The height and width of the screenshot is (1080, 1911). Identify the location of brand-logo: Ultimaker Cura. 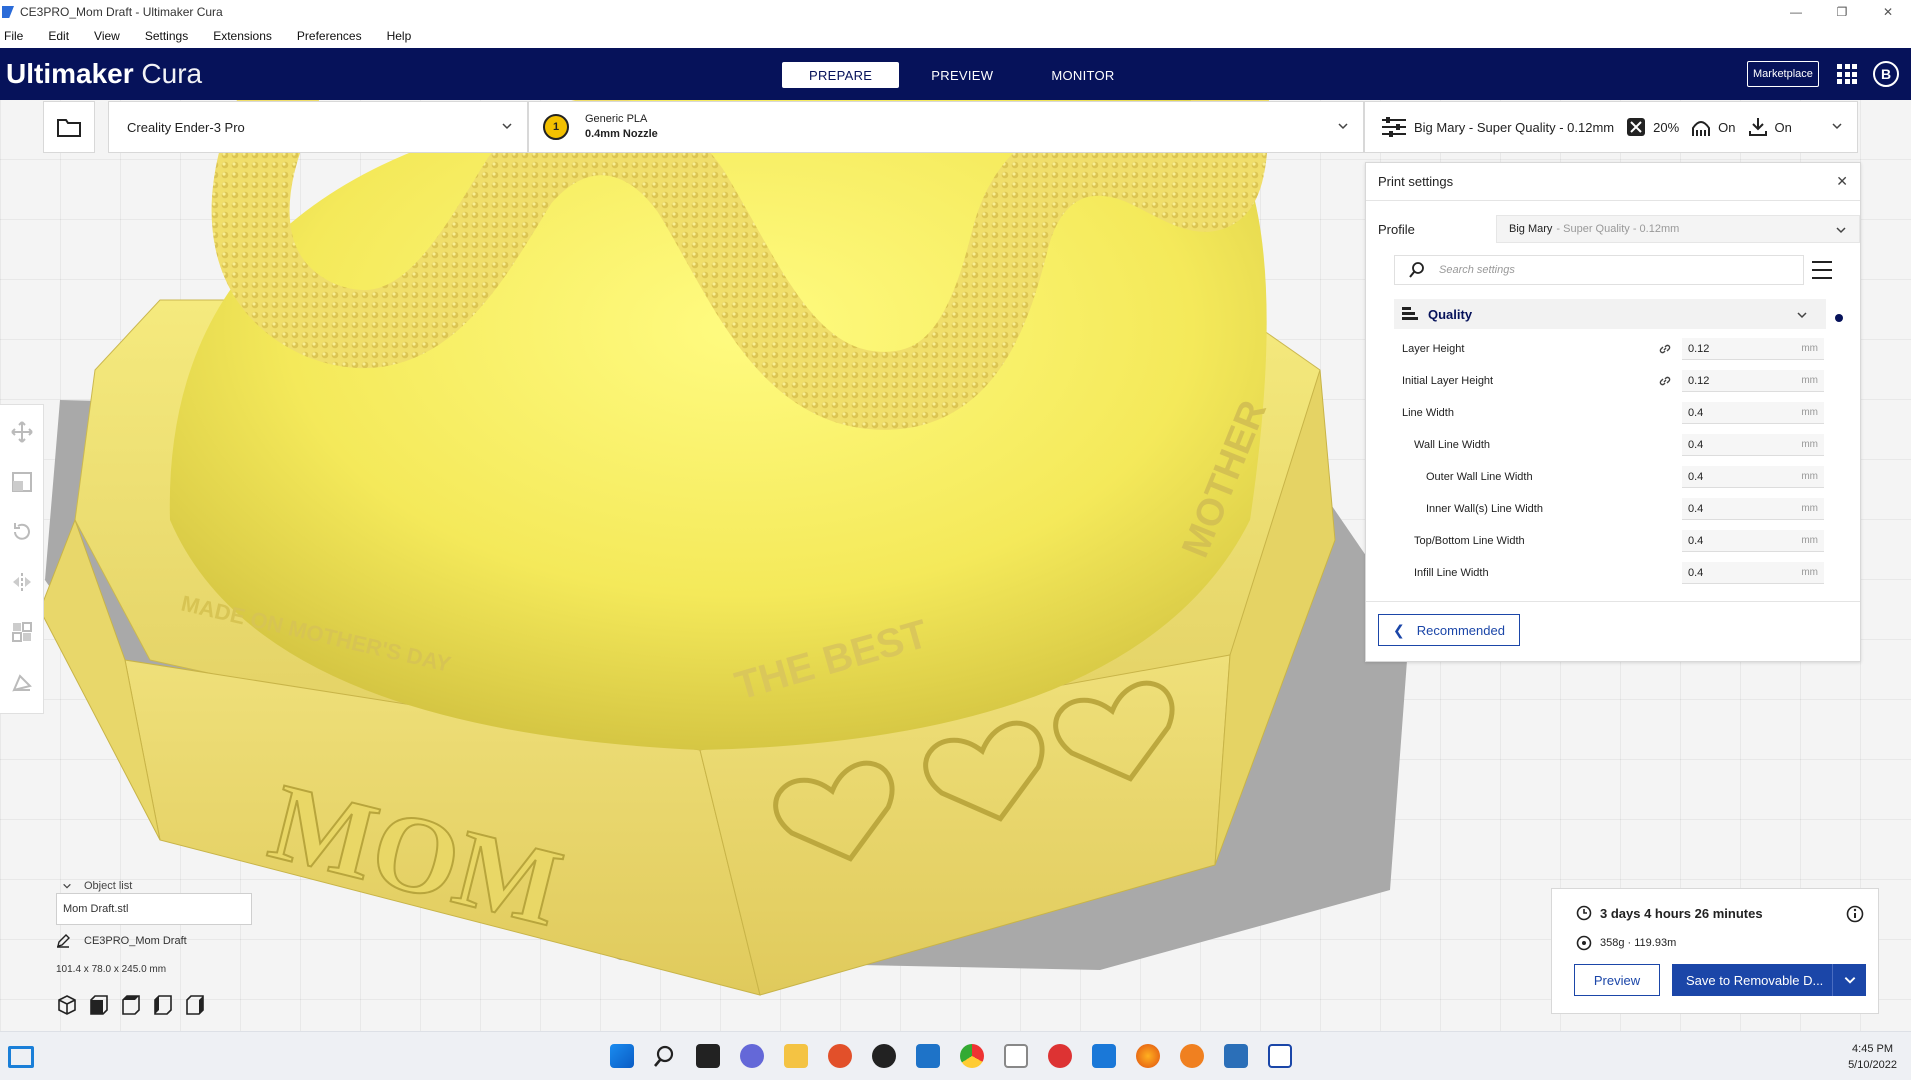
(104, 73).